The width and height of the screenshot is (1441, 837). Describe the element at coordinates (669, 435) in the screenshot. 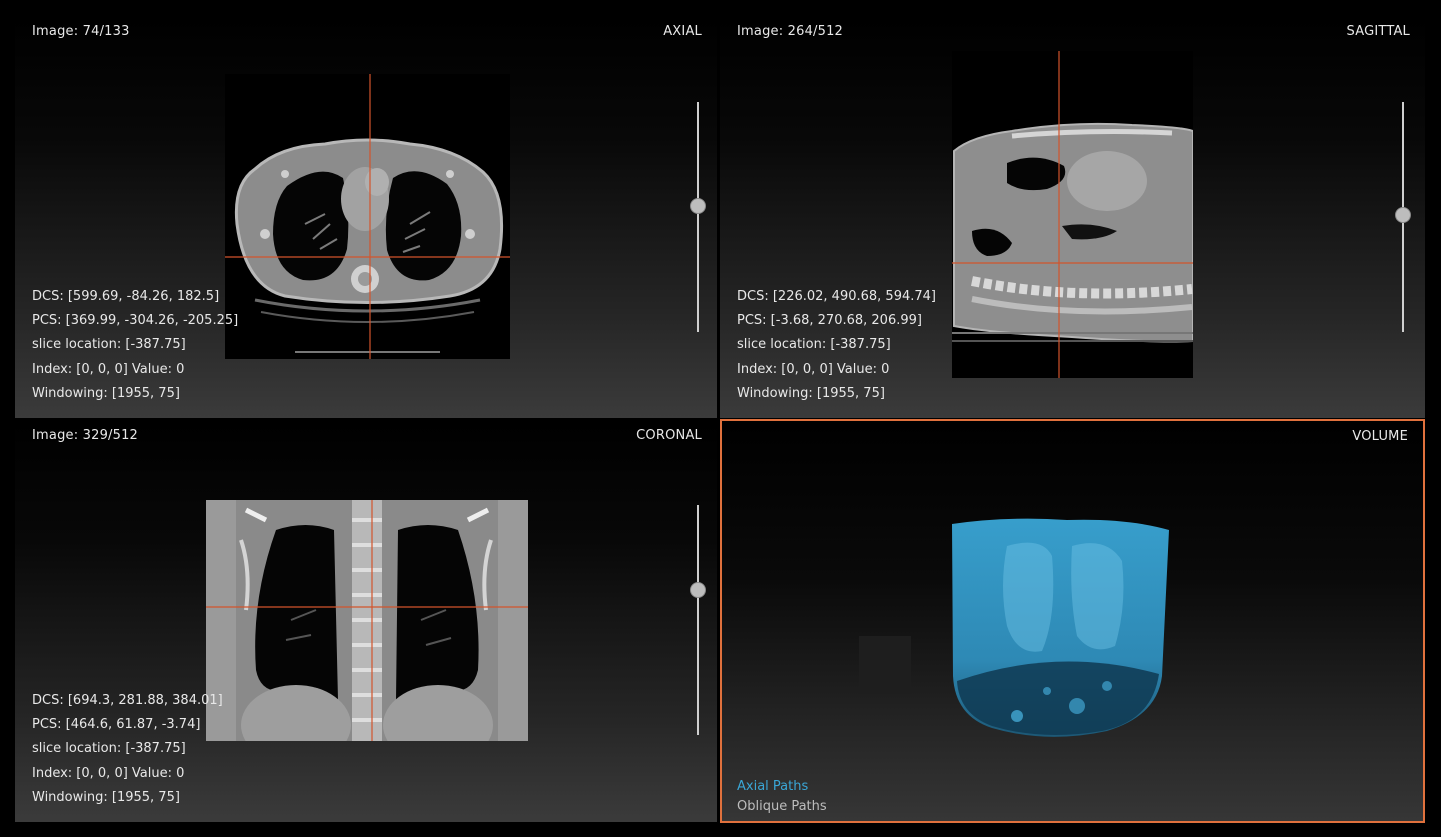

I see `orientation-label: CORONAL` at that location.